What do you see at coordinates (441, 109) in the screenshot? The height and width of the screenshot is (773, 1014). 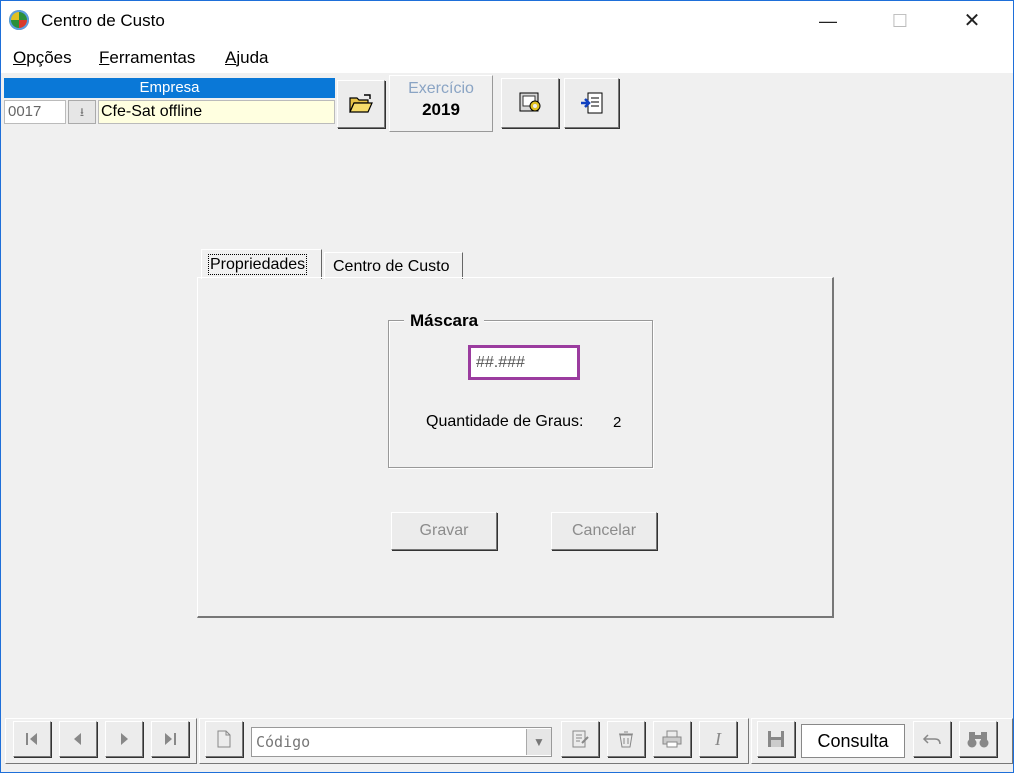 I see `exercicio-value: 2019` at bounding box center [441, 109].